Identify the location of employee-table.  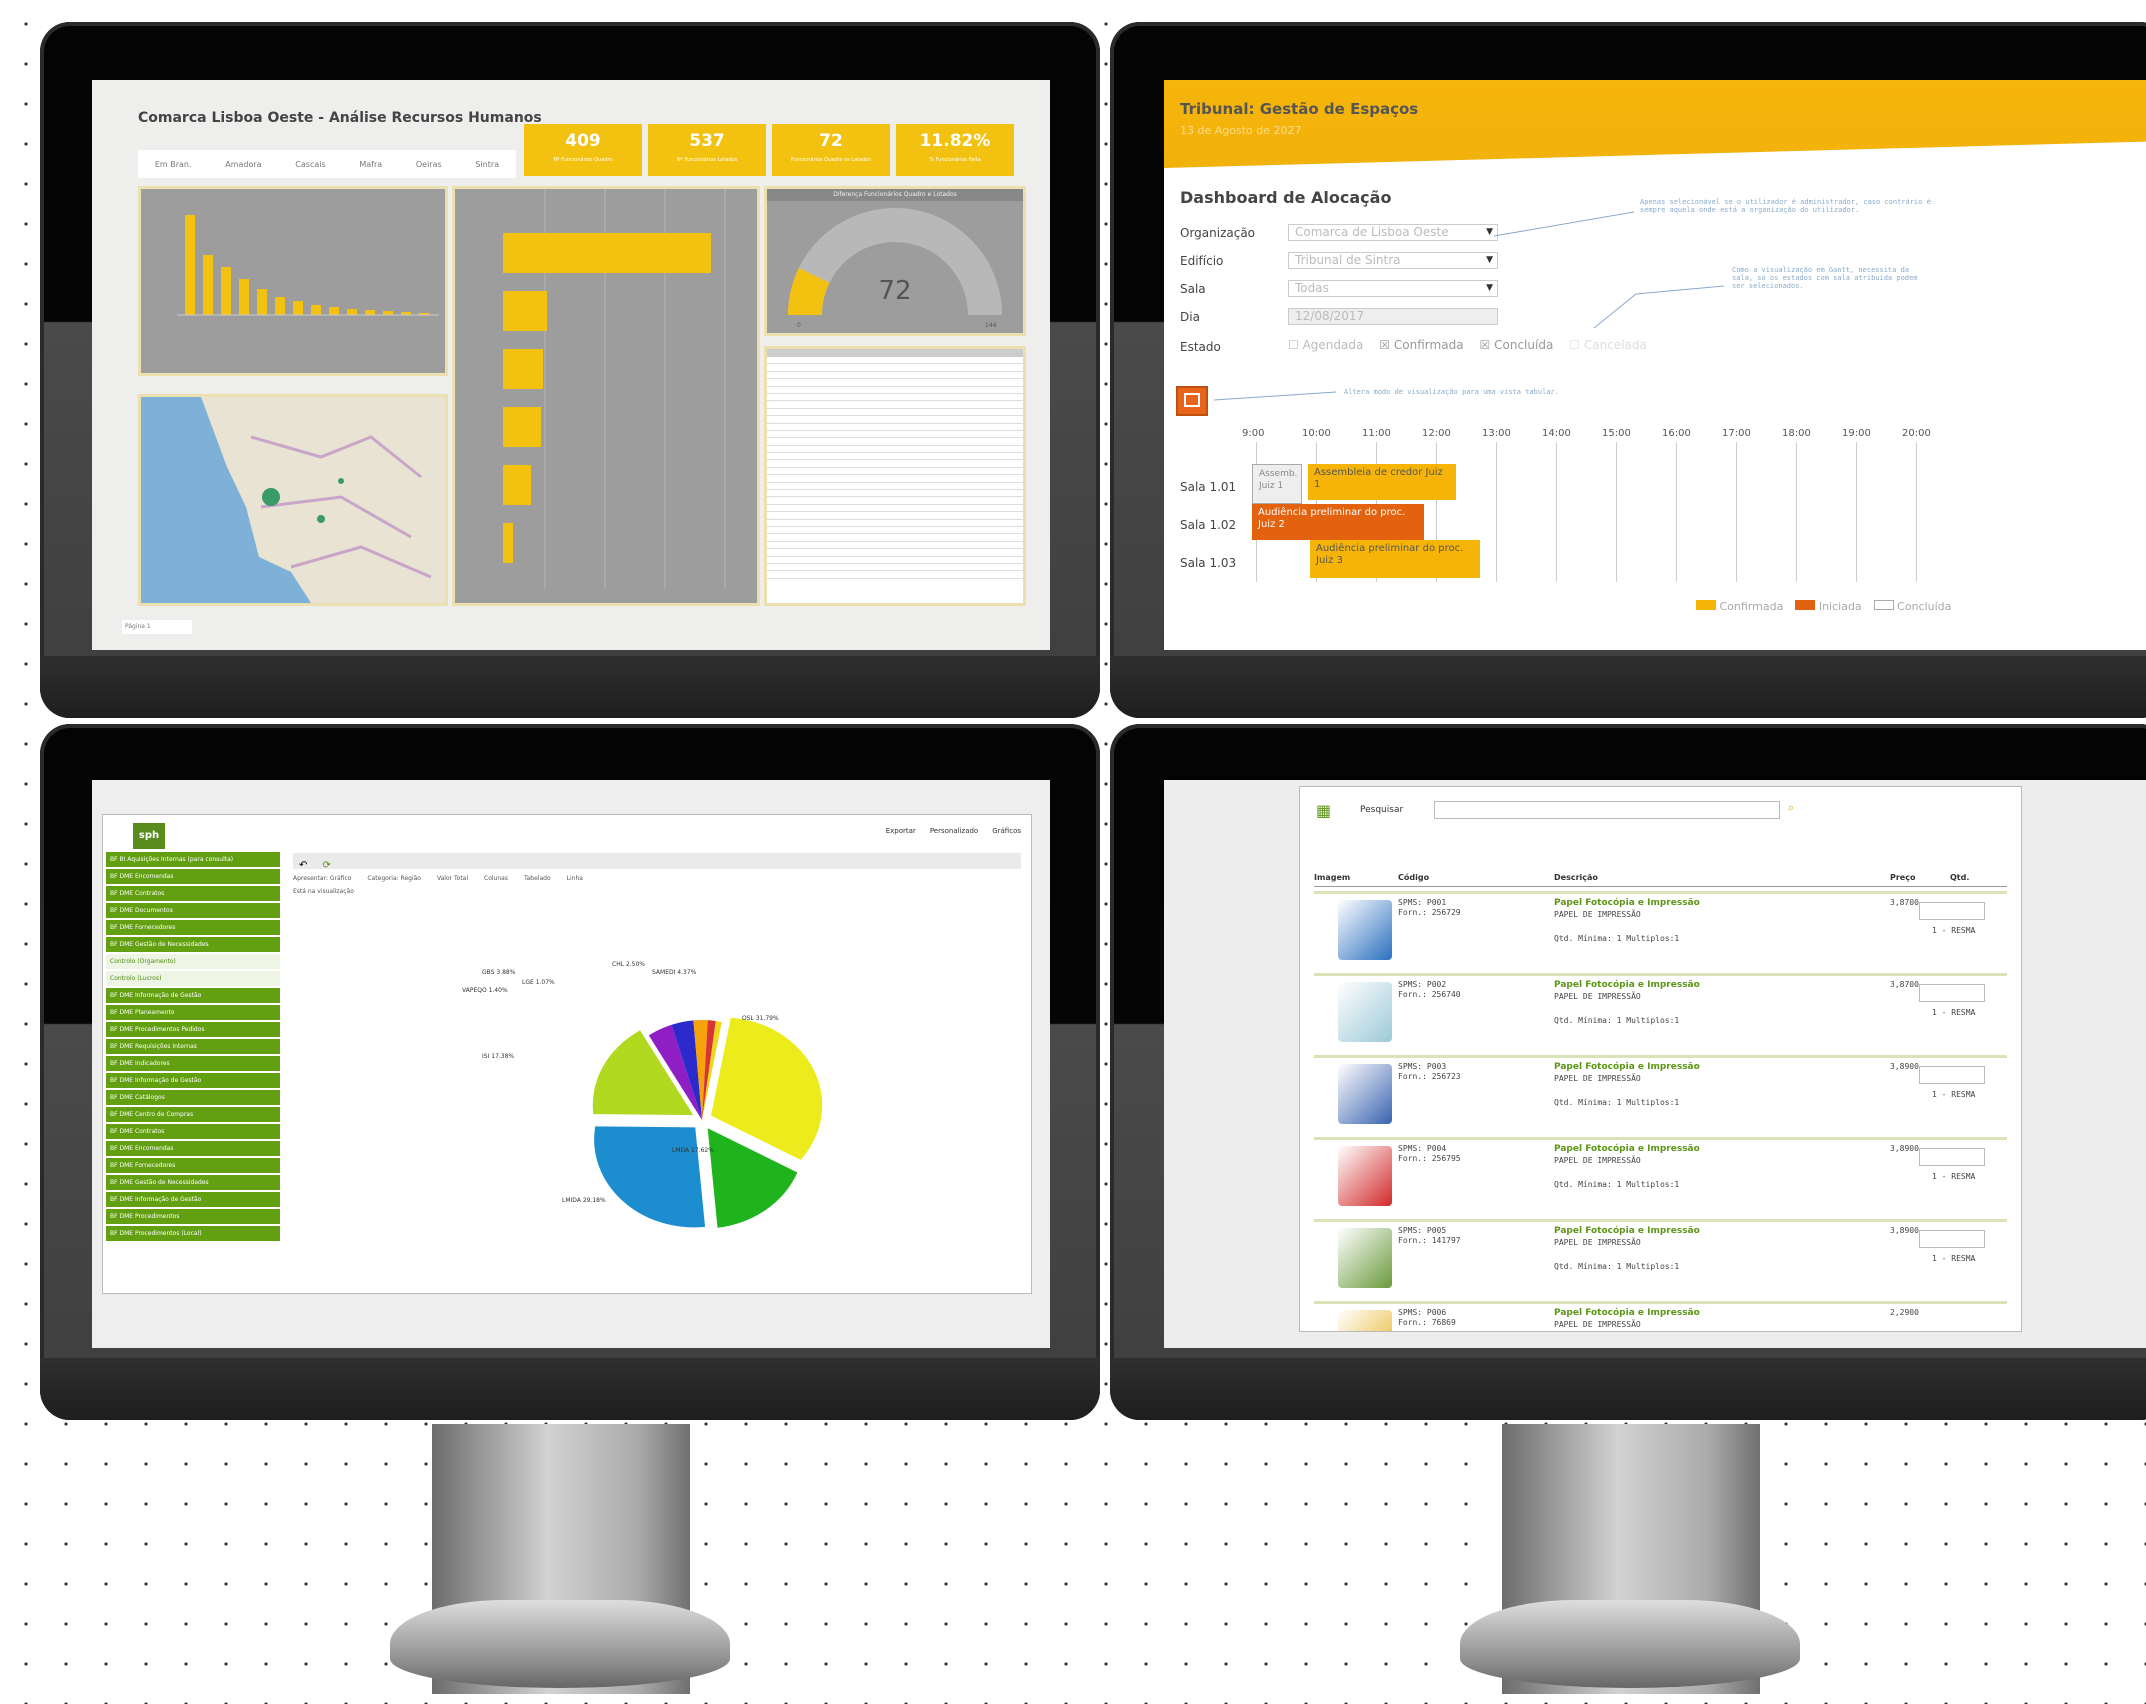
(895, 476).